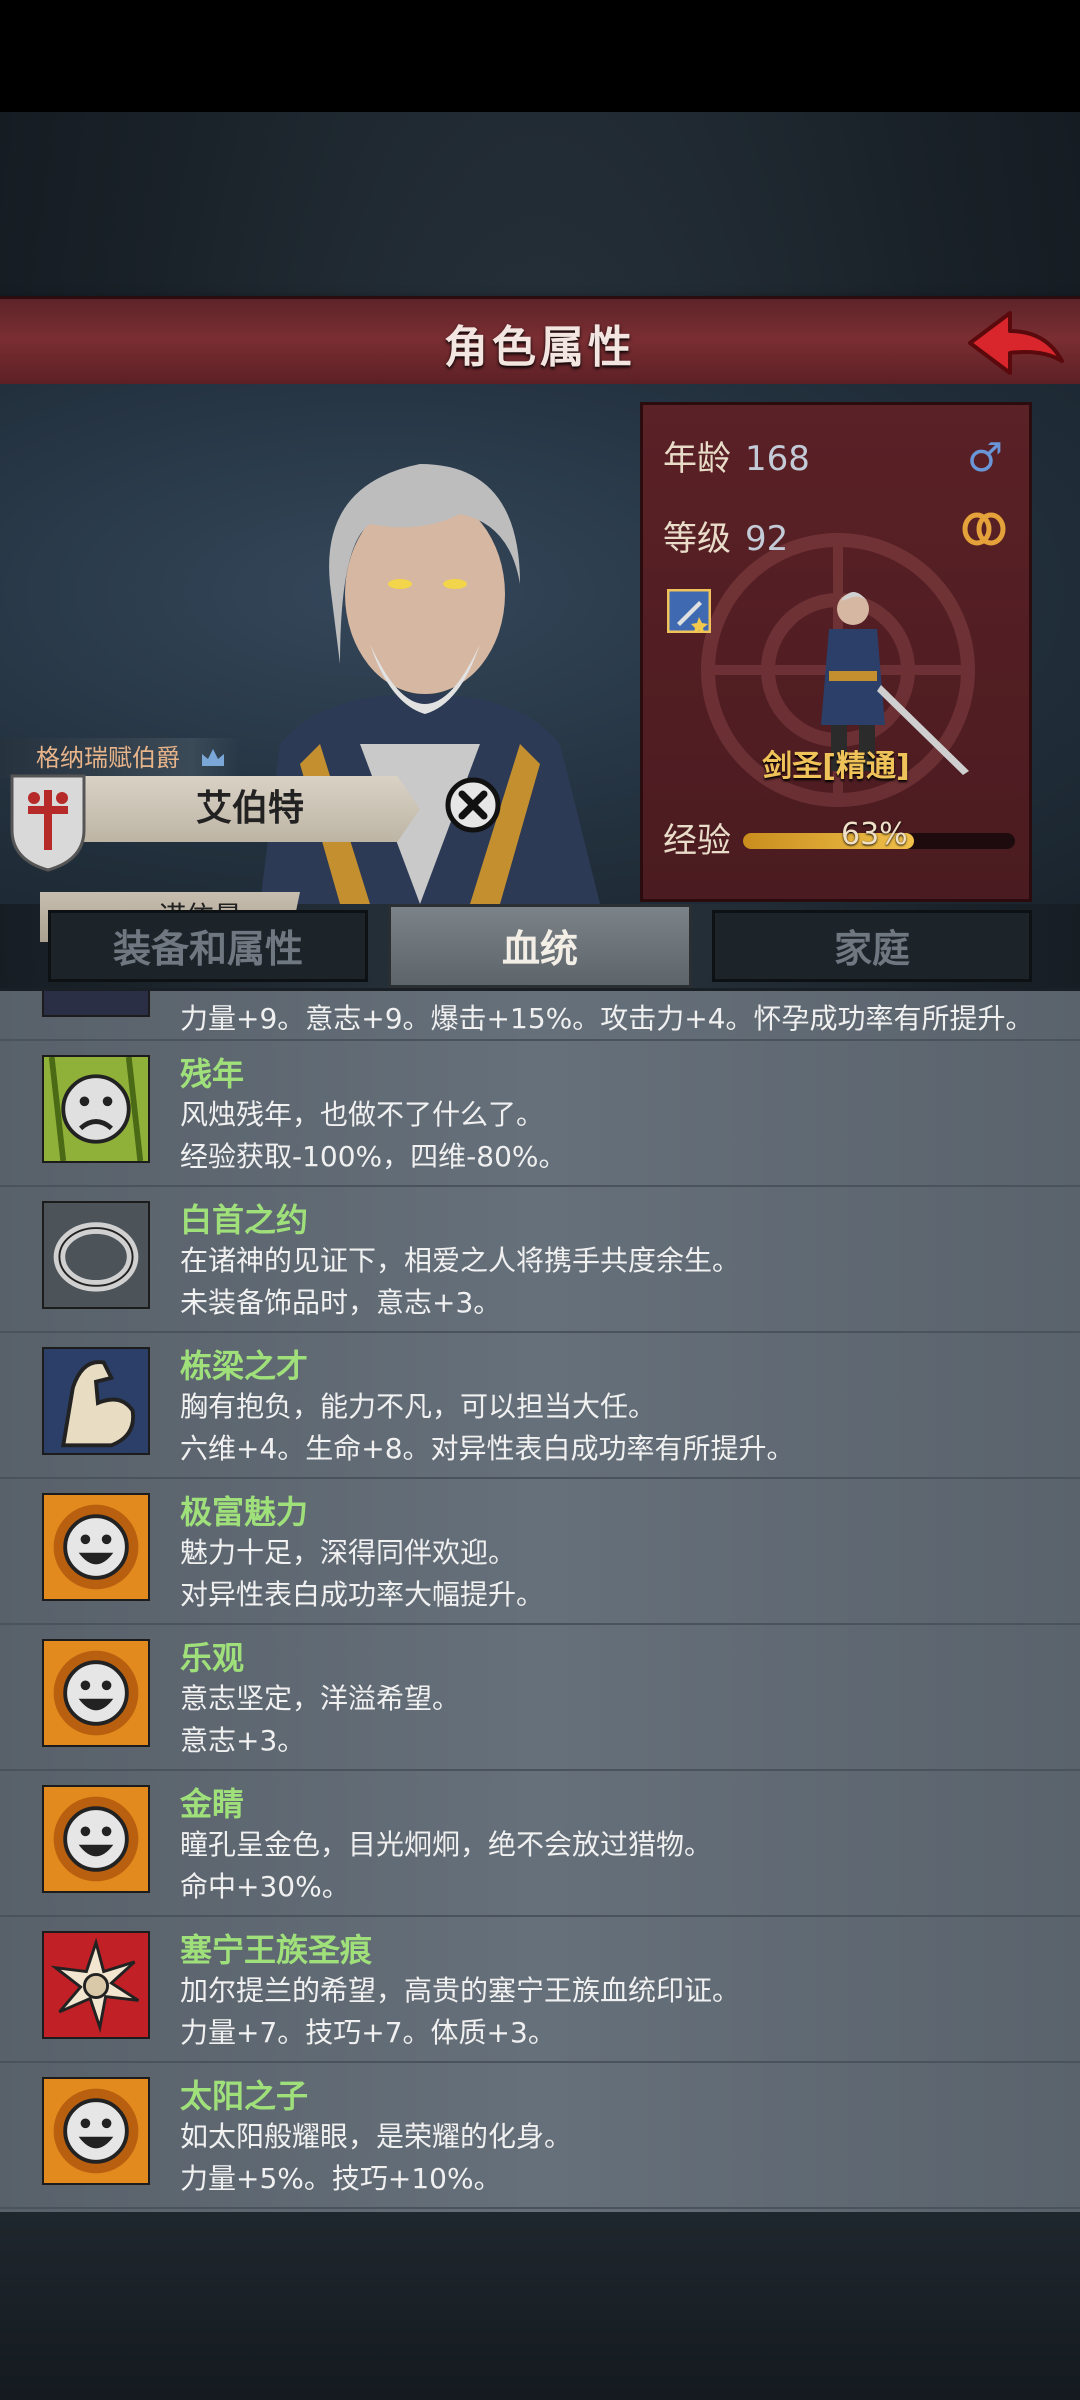 This screenshot has height=2400, width=1080. I want to click on ring-icon, so click(96, 1255).